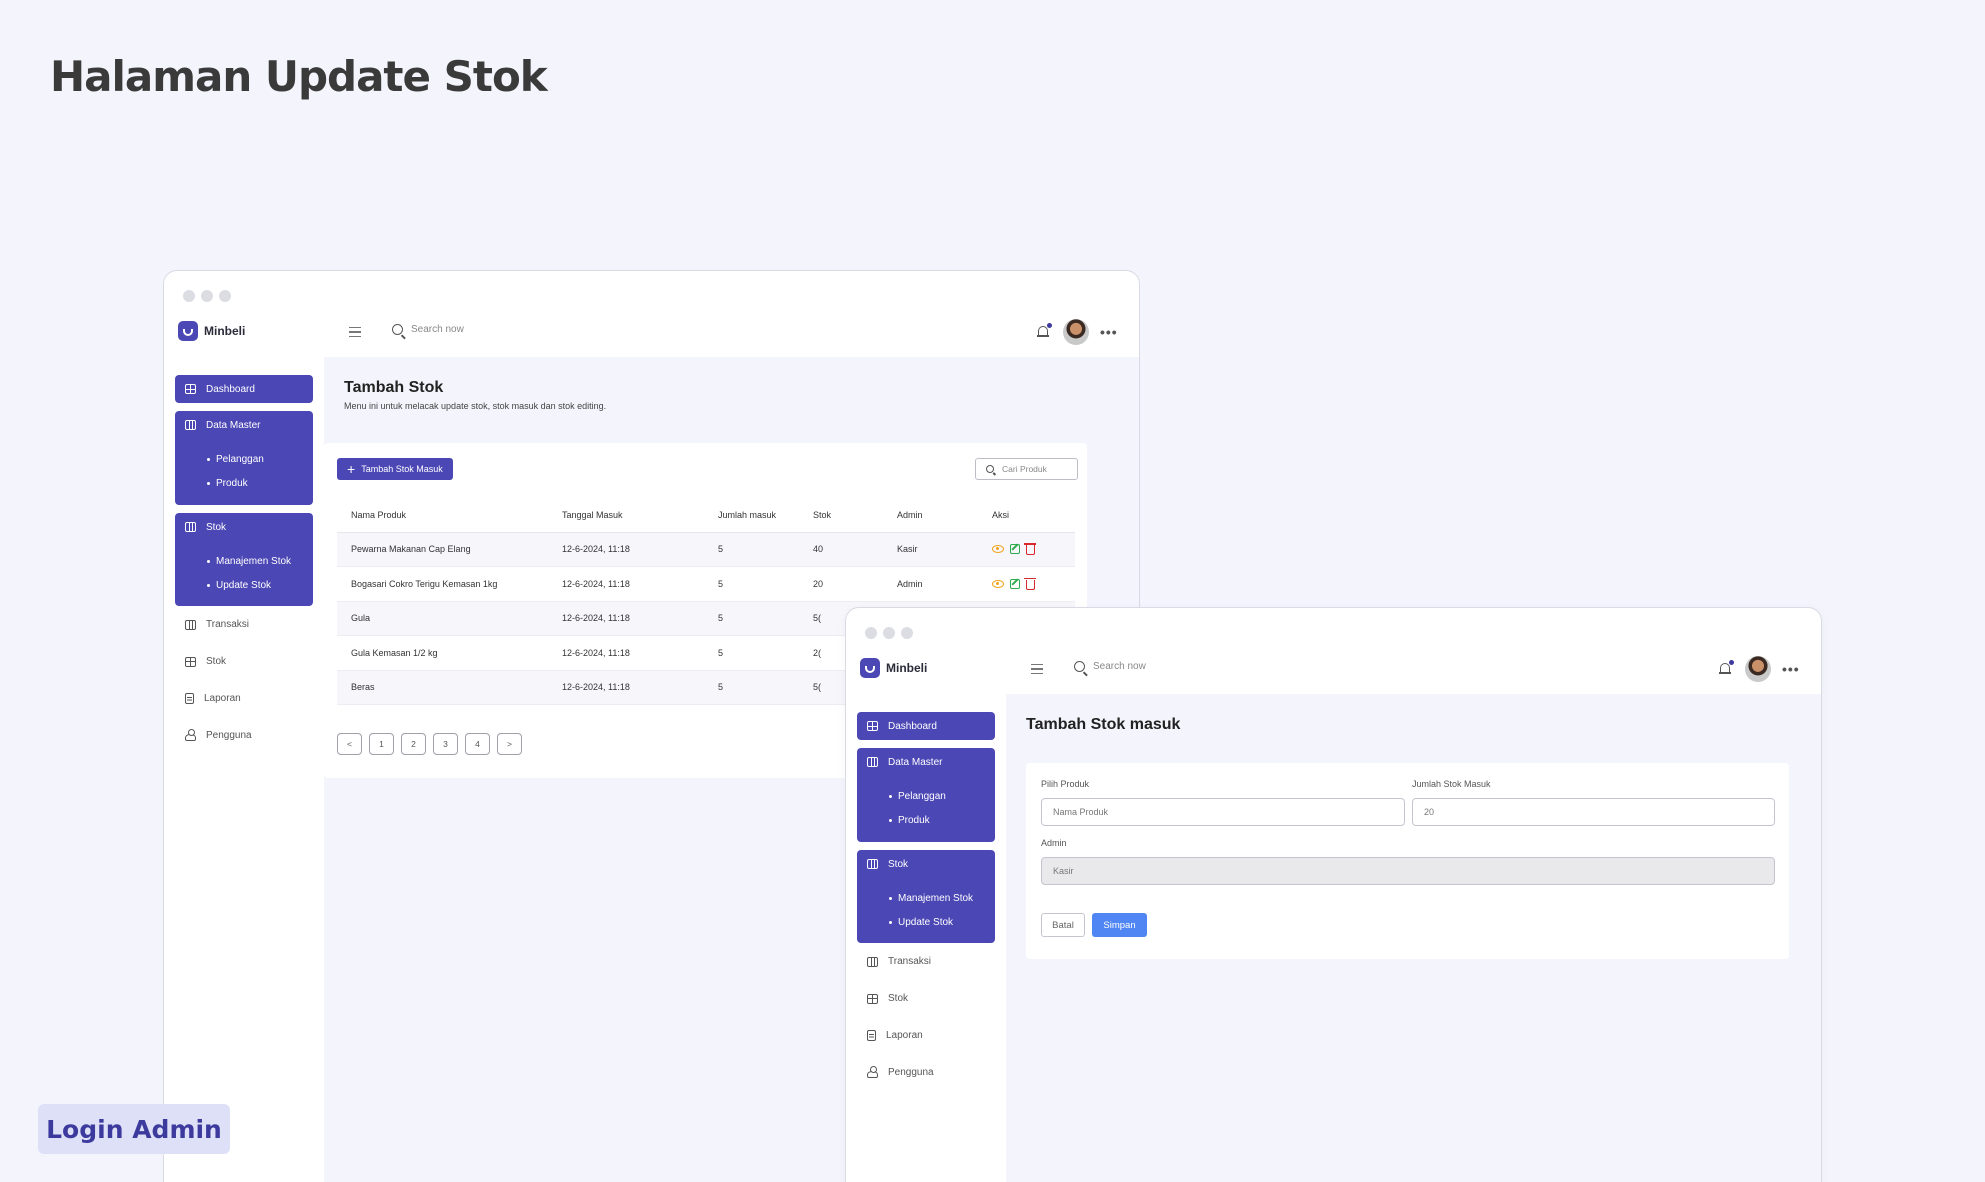 This screenshot has height=1182, width=1985. Describe the element at coordinates (429, 744) in the screenshot. I see `pagination: < 1 2 3 4 >` at that location.